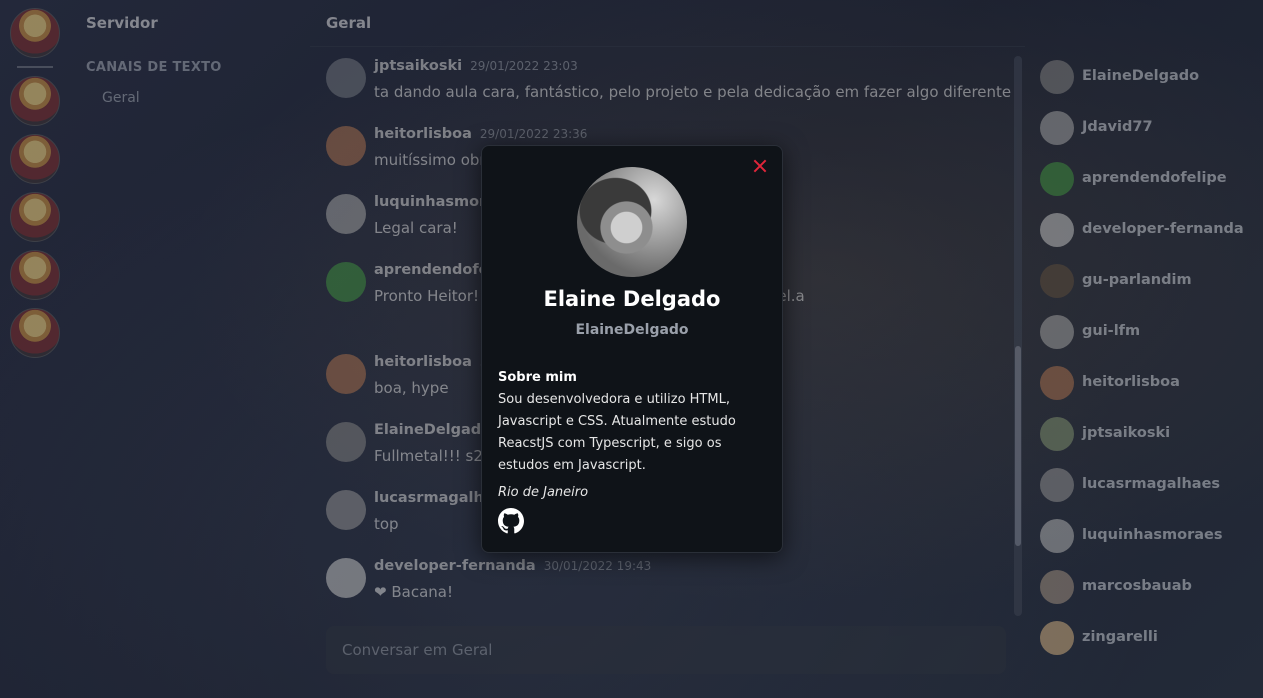 Image resolution: width=1263 pixels, height=698 pixels. I want to click on header-divider, so click(667, 46).